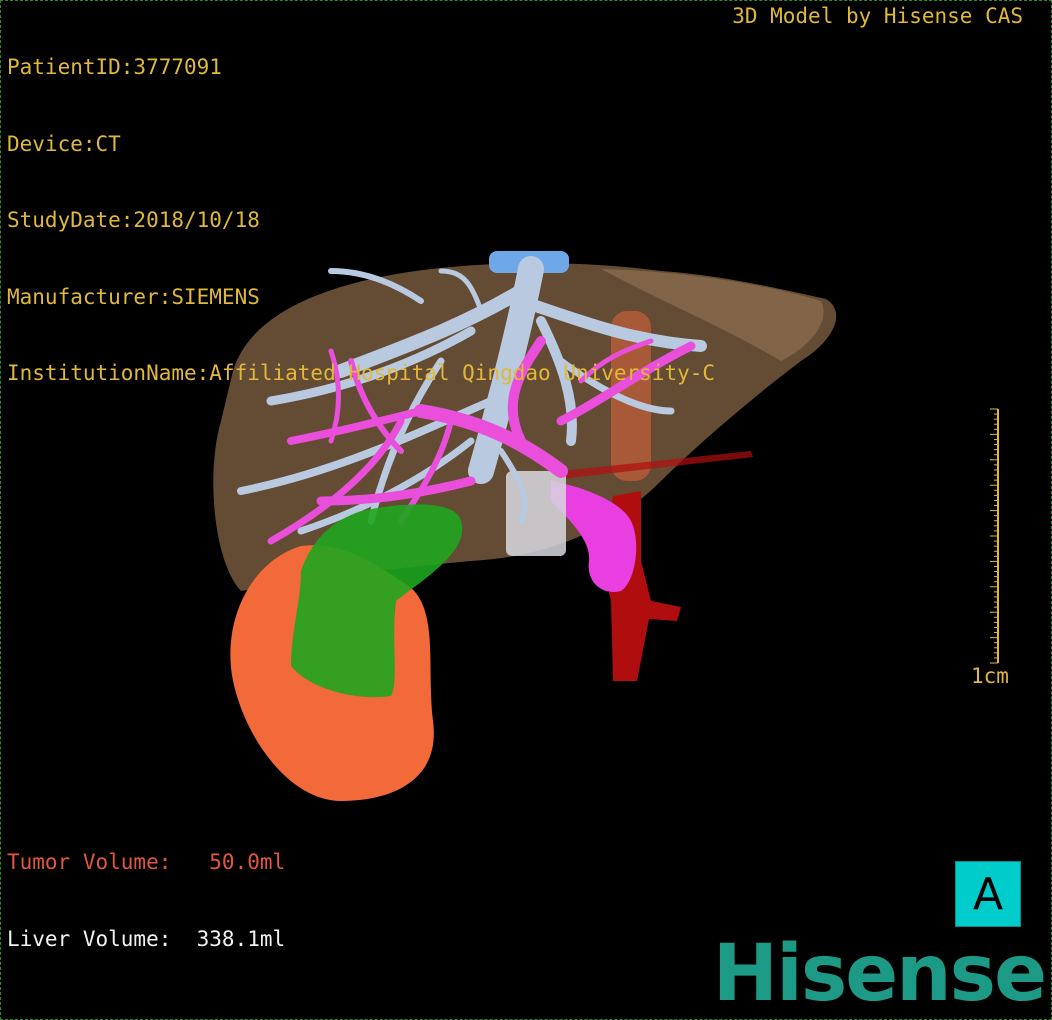 The width and height of the screenshot is (1052, 1020). I want to click on liver-volume: Liver Volume: 338.1ml, so click(146, 938).